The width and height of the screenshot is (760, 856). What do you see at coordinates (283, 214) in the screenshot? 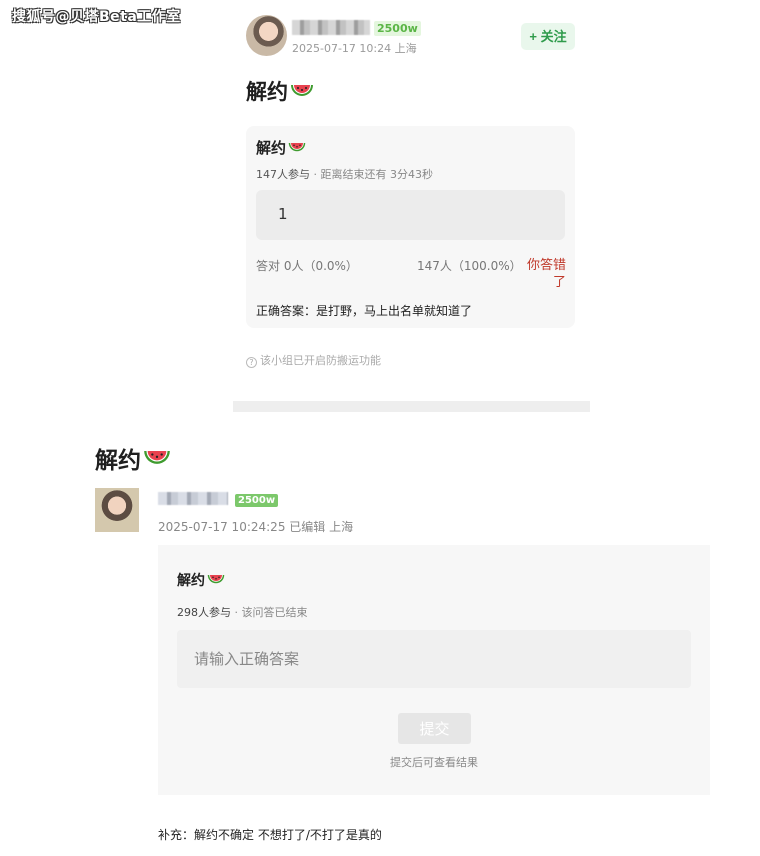
I see `option-text: 1` at bounding box center [283, 214].